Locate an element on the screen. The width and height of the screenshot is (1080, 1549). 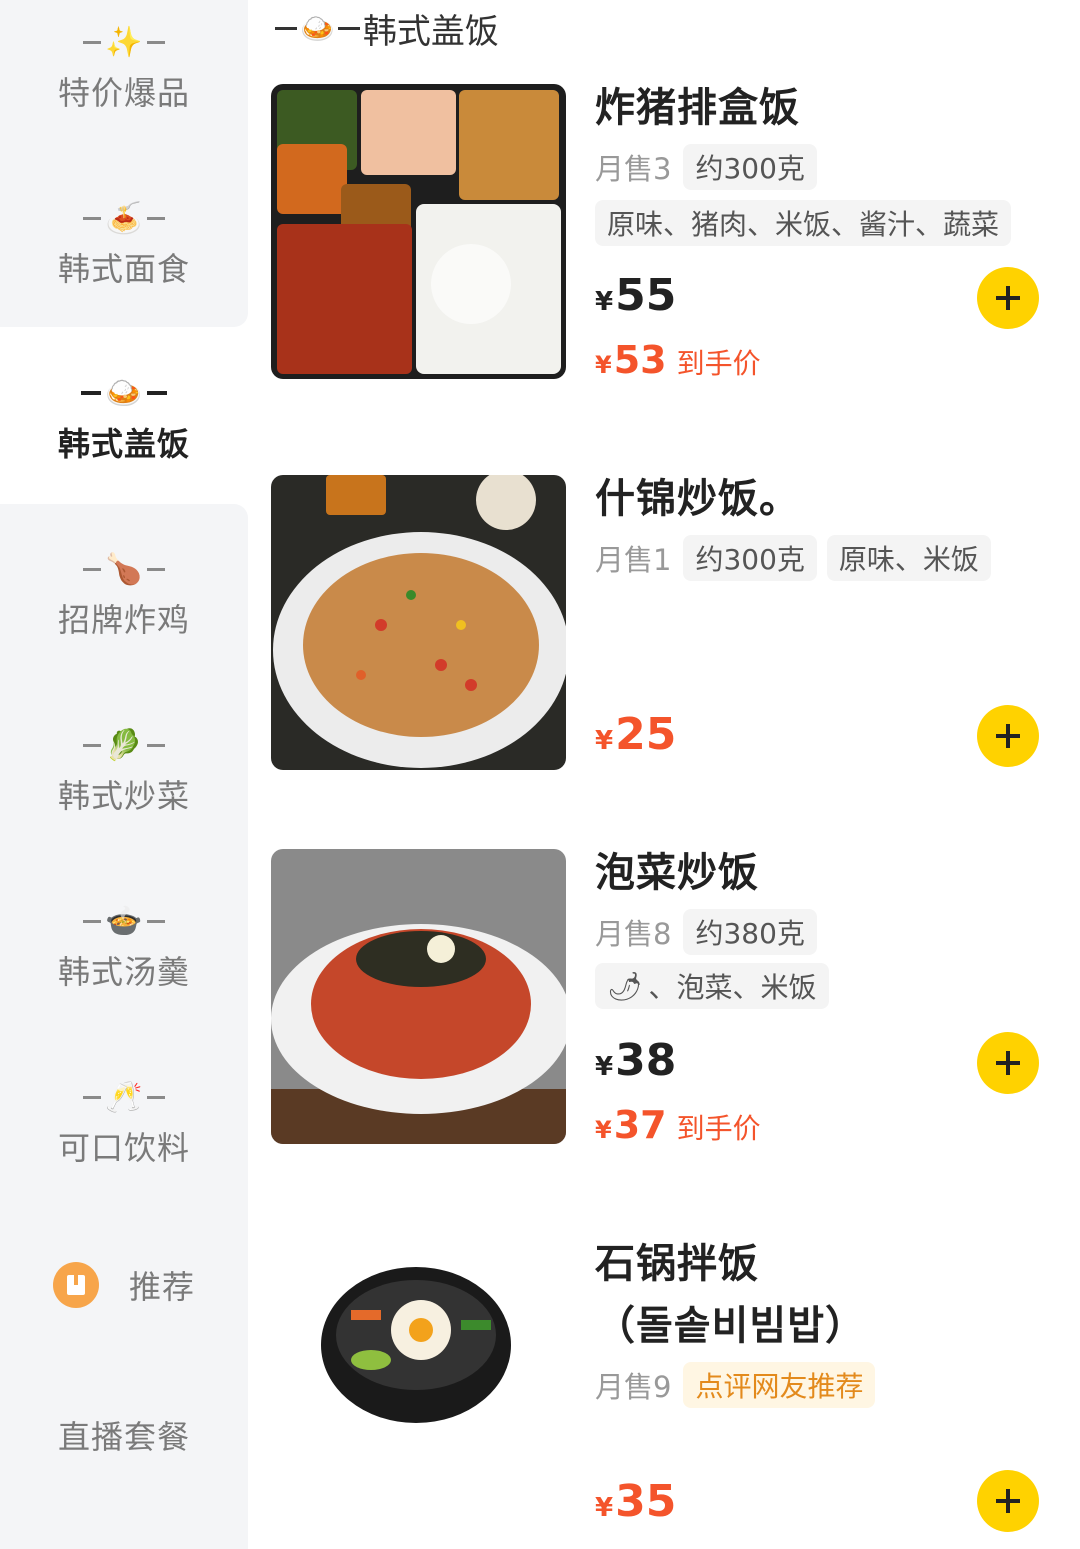
final-price: ¥37 到手价 is located at coordinates (678, 1125).